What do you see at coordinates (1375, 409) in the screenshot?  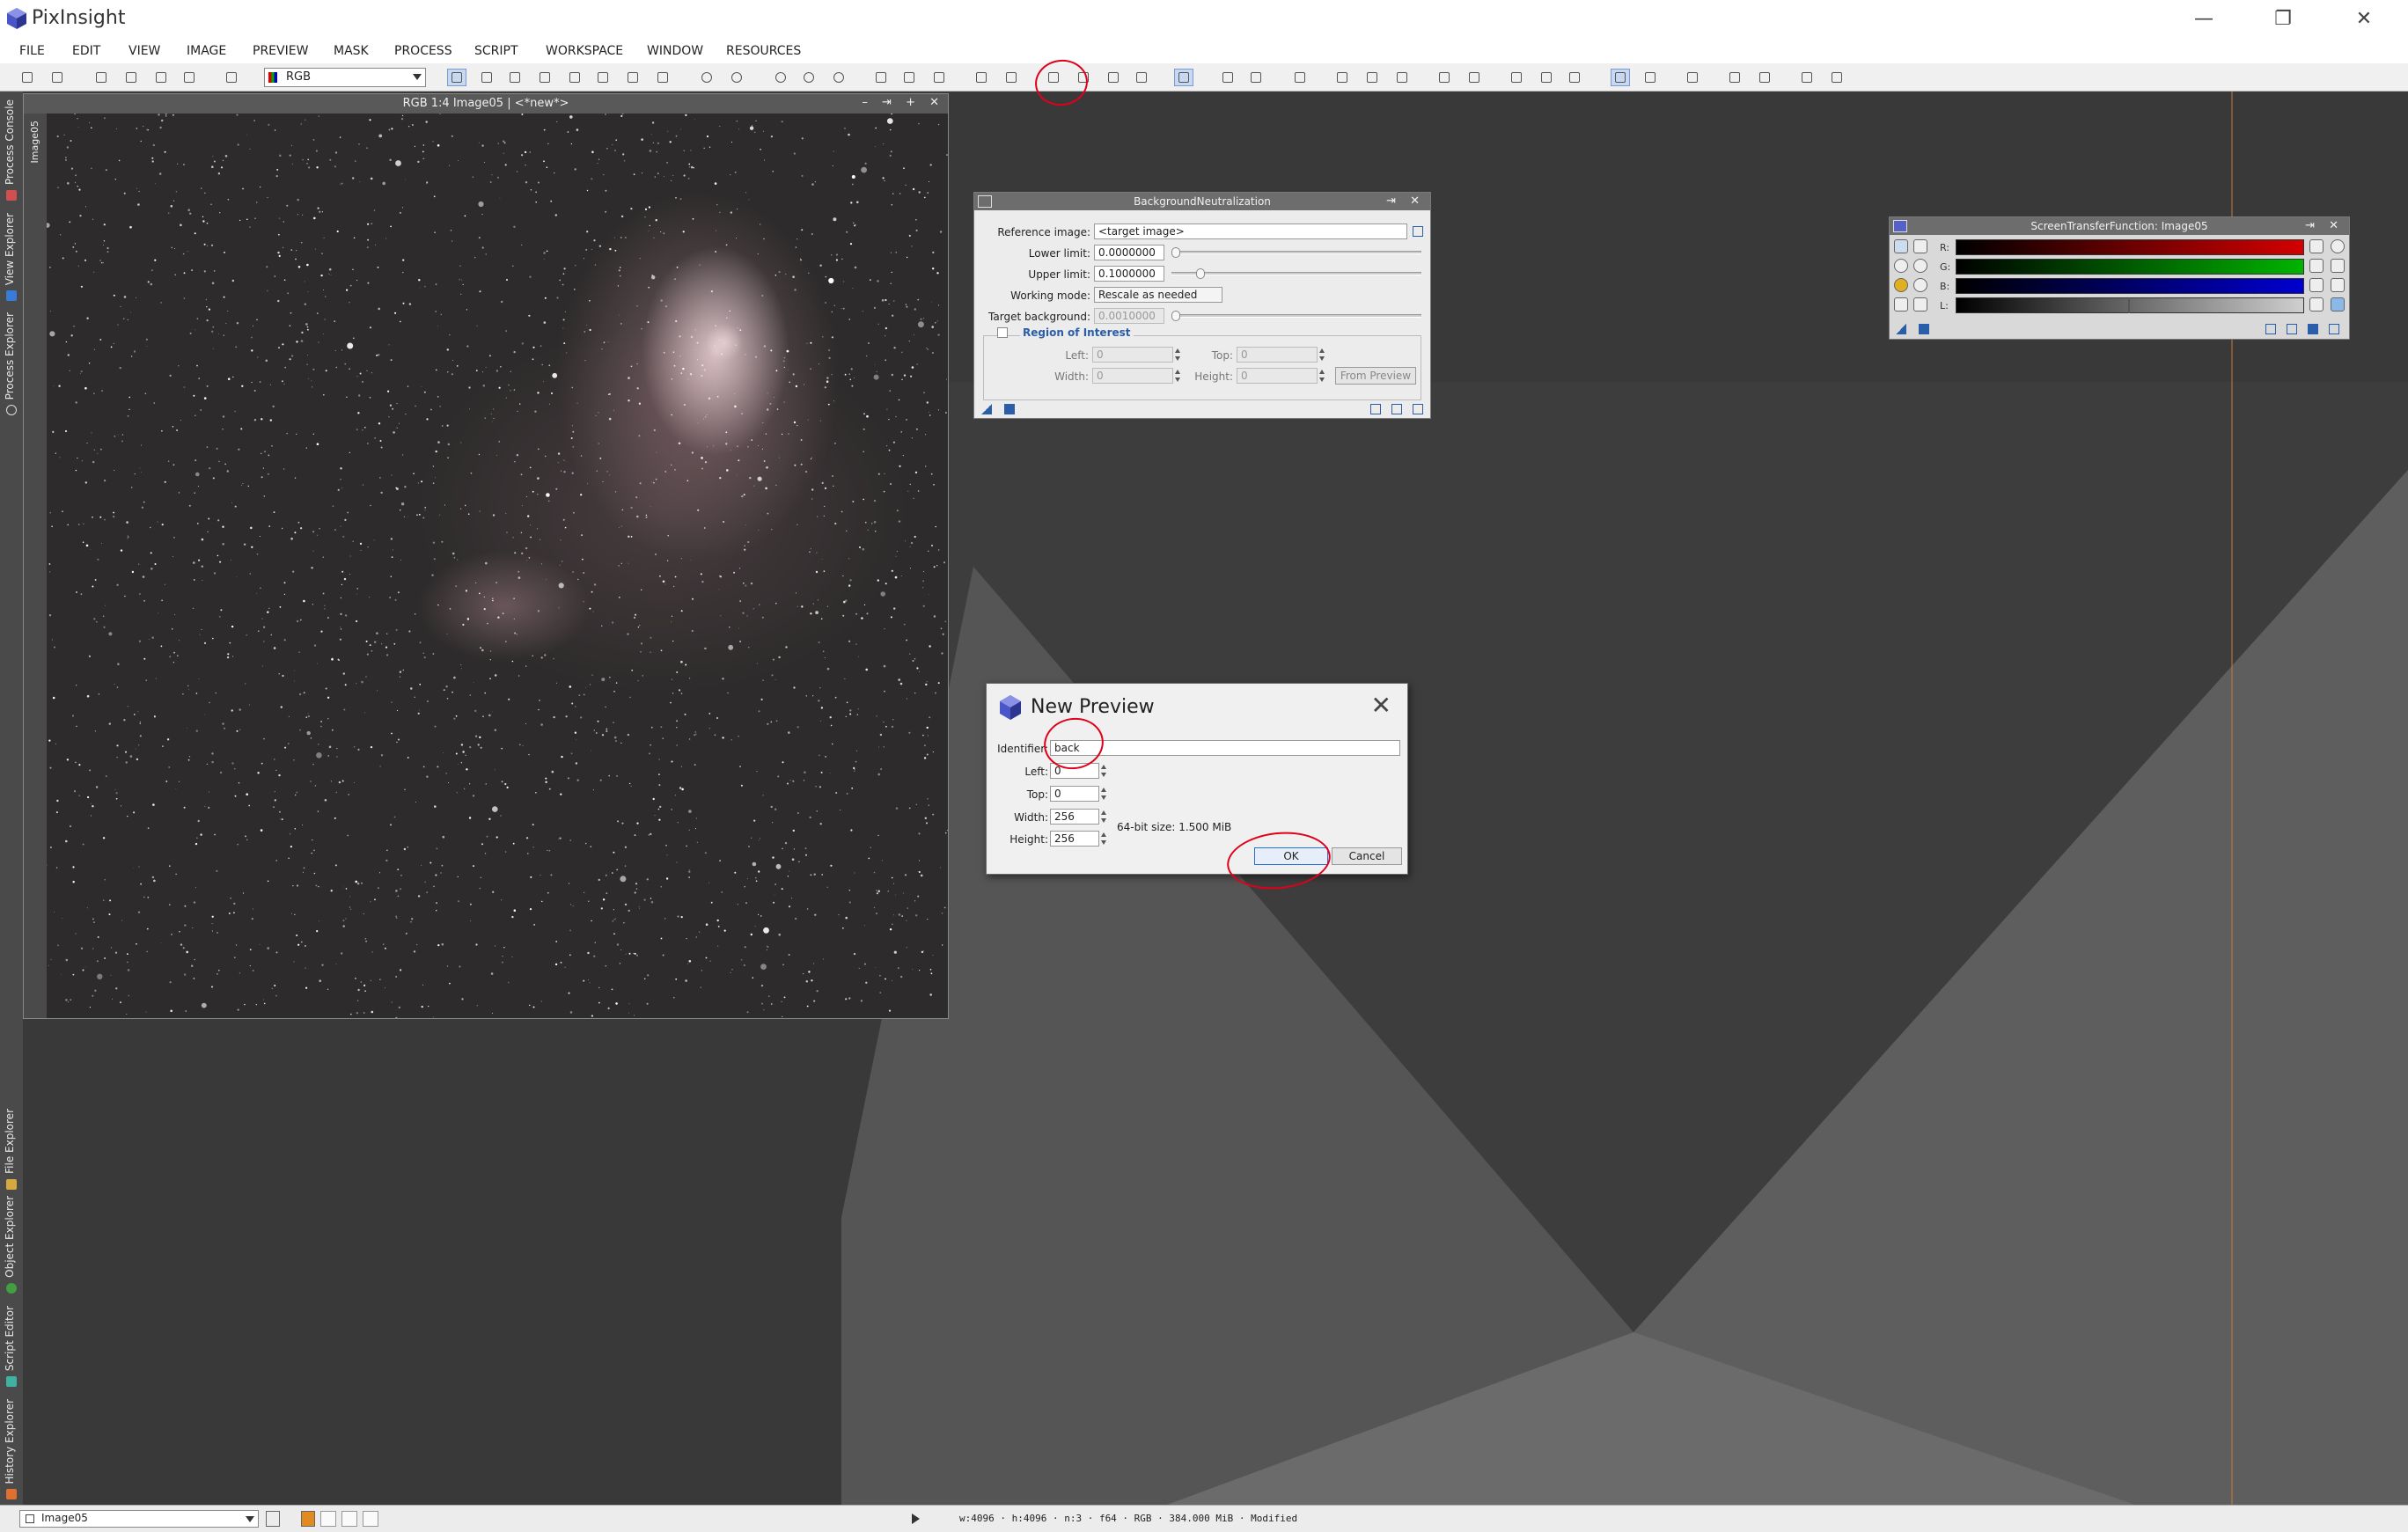 I see `browse-docs-icon` at bounding box center [1375, 409].